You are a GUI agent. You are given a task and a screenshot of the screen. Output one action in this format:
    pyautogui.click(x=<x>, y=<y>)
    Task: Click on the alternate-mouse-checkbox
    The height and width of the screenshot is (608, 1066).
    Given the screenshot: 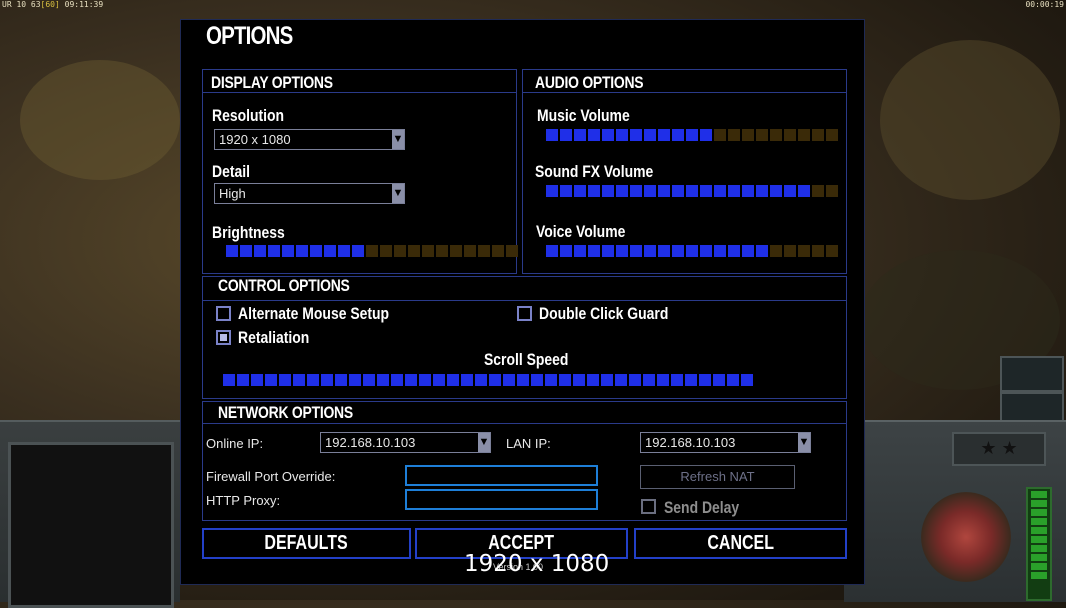 What is the action you would take?
    pyautogui.click(x=223, y=313)
    